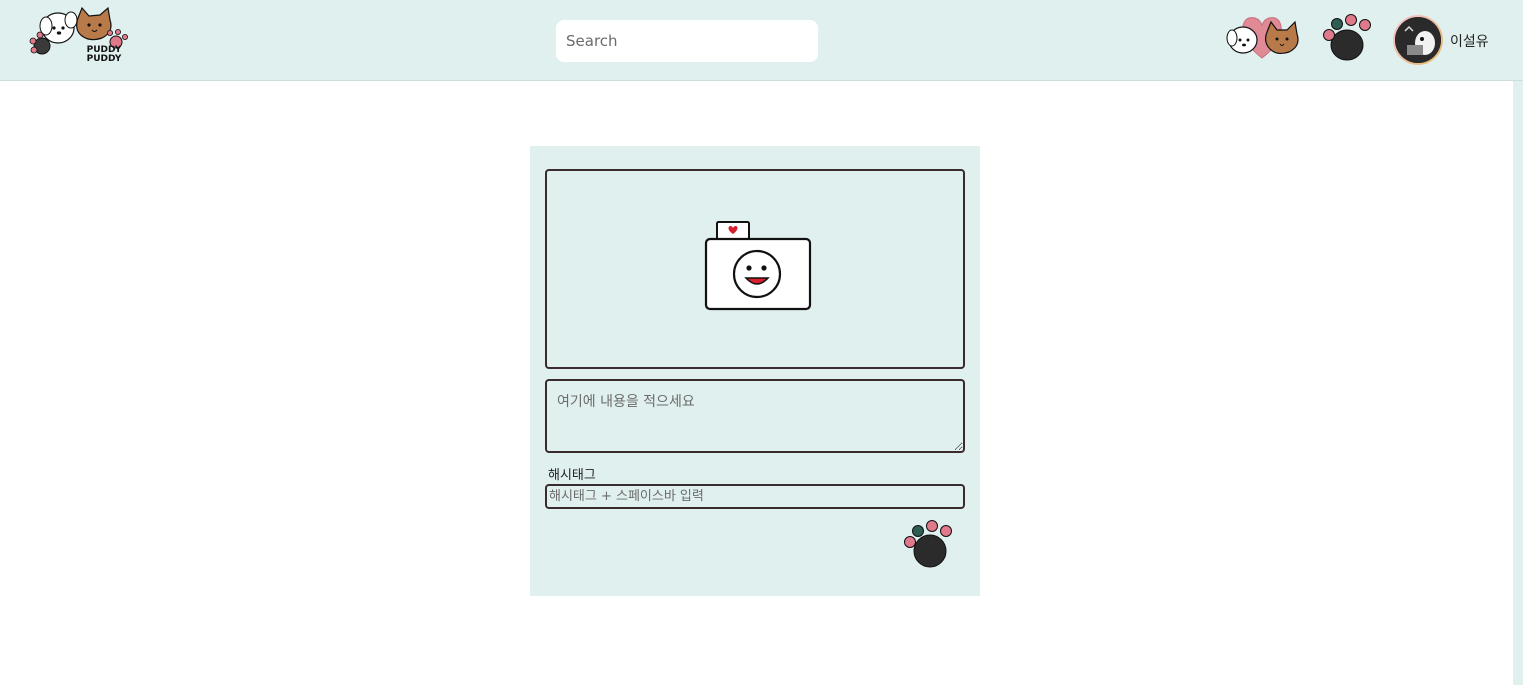  Describe the element at coordinates (755, 416) in the screenshot. I see `content-textarea` at that location.